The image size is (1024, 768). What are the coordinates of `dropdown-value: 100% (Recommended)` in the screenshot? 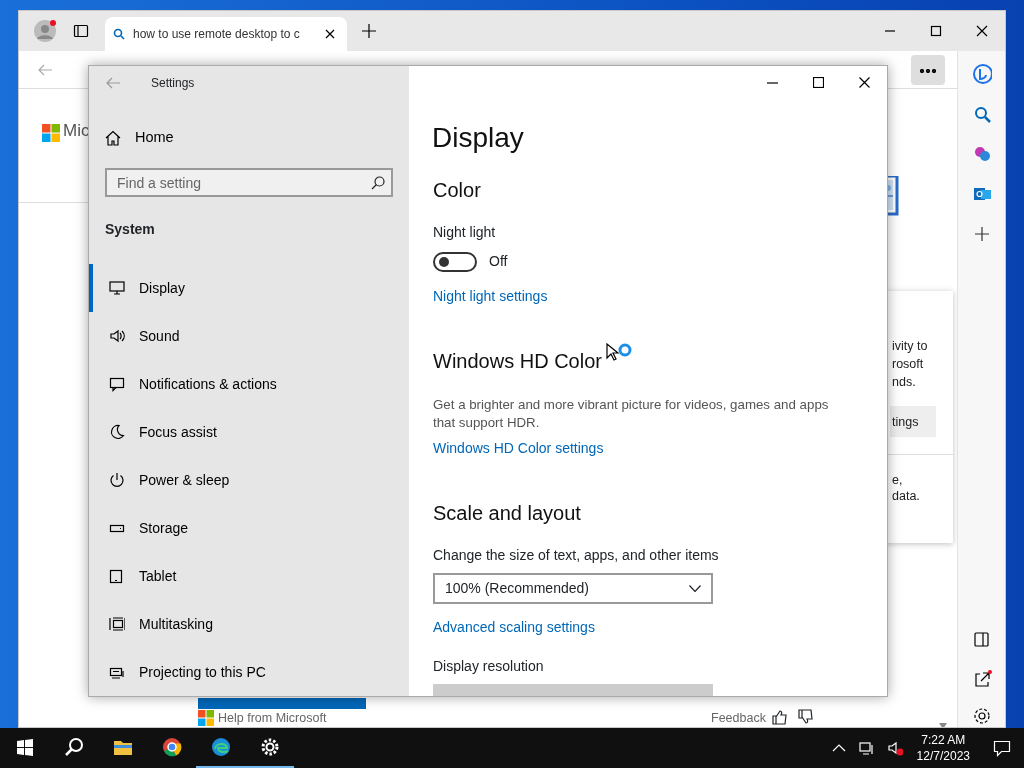 It's located at (517, 588).